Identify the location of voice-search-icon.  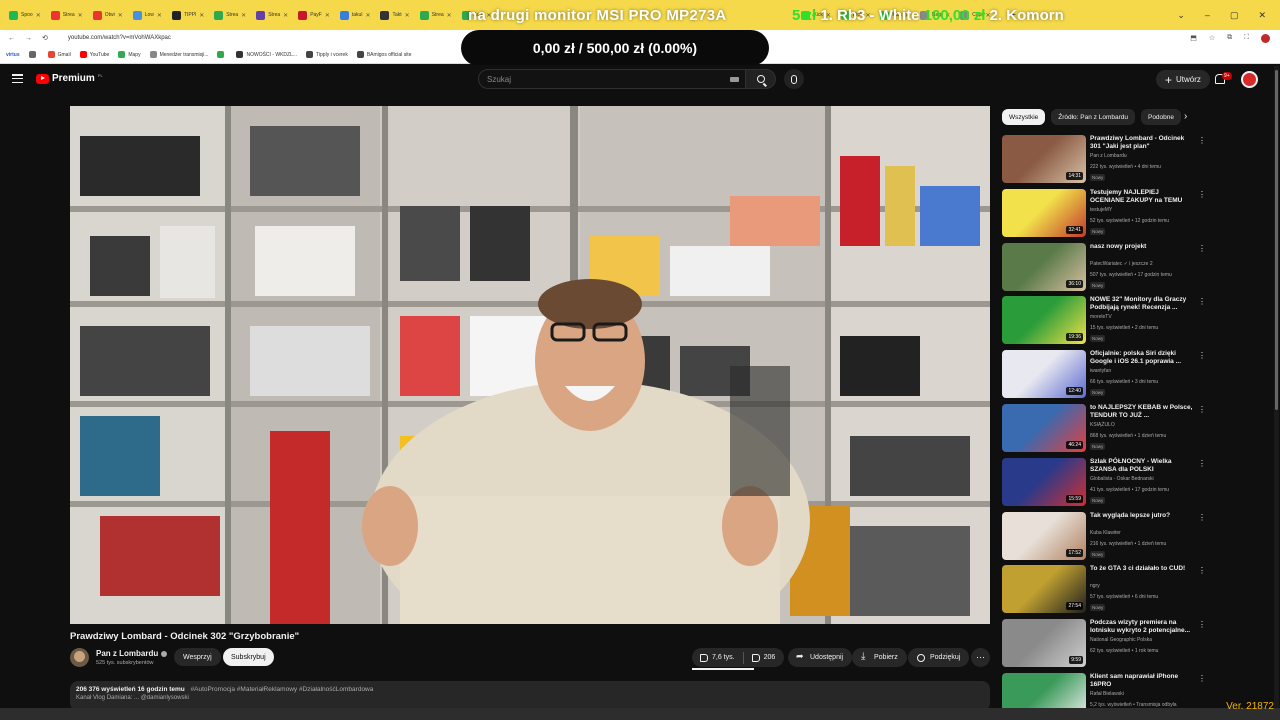
(794, 79).